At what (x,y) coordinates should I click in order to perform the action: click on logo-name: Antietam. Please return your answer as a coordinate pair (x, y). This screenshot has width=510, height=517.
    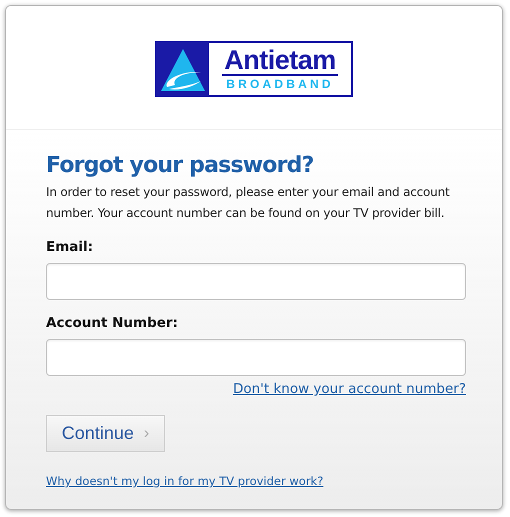
    Looking at the image, I should click on (280, 61).